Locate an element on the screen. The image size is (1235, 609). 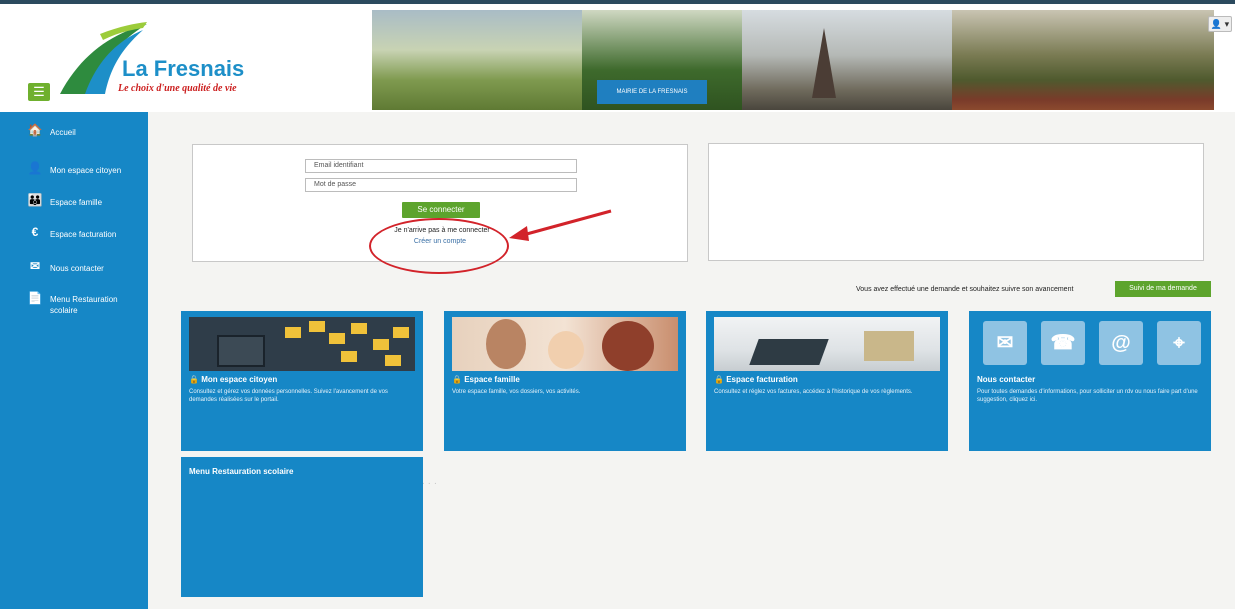
envelope-icon: ✉ is located at coordinates (35, 266).